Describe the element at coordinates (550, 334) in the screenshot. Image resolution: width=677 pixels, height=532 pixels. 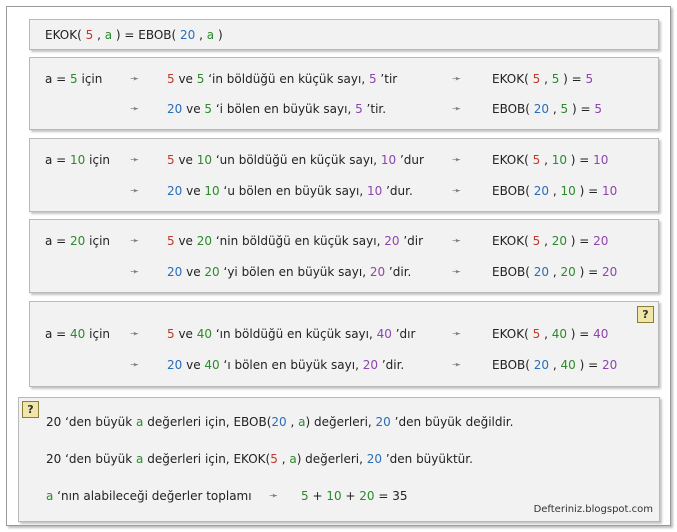
I see `ekok-result: EKOK( 5 , 40 ) = 40` at that location.